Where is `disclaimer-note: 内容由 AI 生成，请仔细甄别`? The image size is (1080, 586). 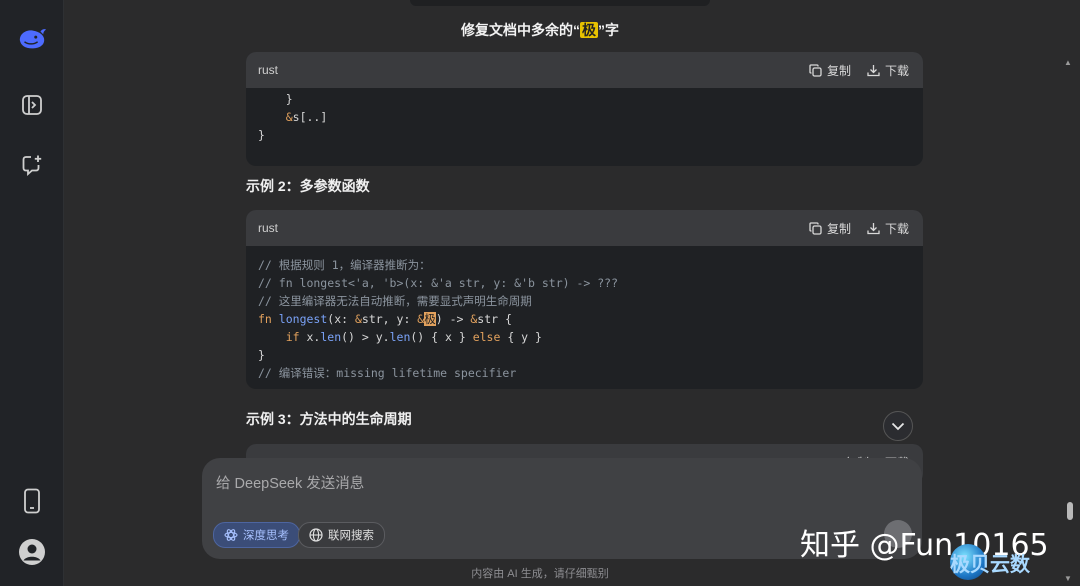 disclaimer-note: 内容由 AI 生成，请仔细甄别 is located at coordinates (540, 574).